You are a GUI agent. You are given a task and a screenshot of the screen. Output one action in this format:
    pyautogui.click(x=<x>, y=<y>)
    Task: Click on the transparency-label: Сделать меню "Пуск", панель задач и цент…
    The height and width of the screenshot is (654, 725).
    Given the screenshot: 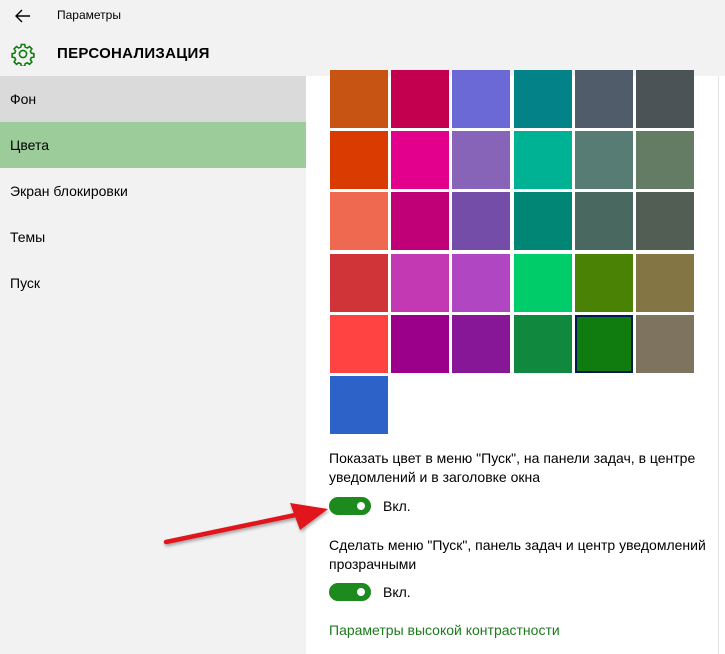 What is the action you would take?
    pyautogui.click(x=517, y=554)
    